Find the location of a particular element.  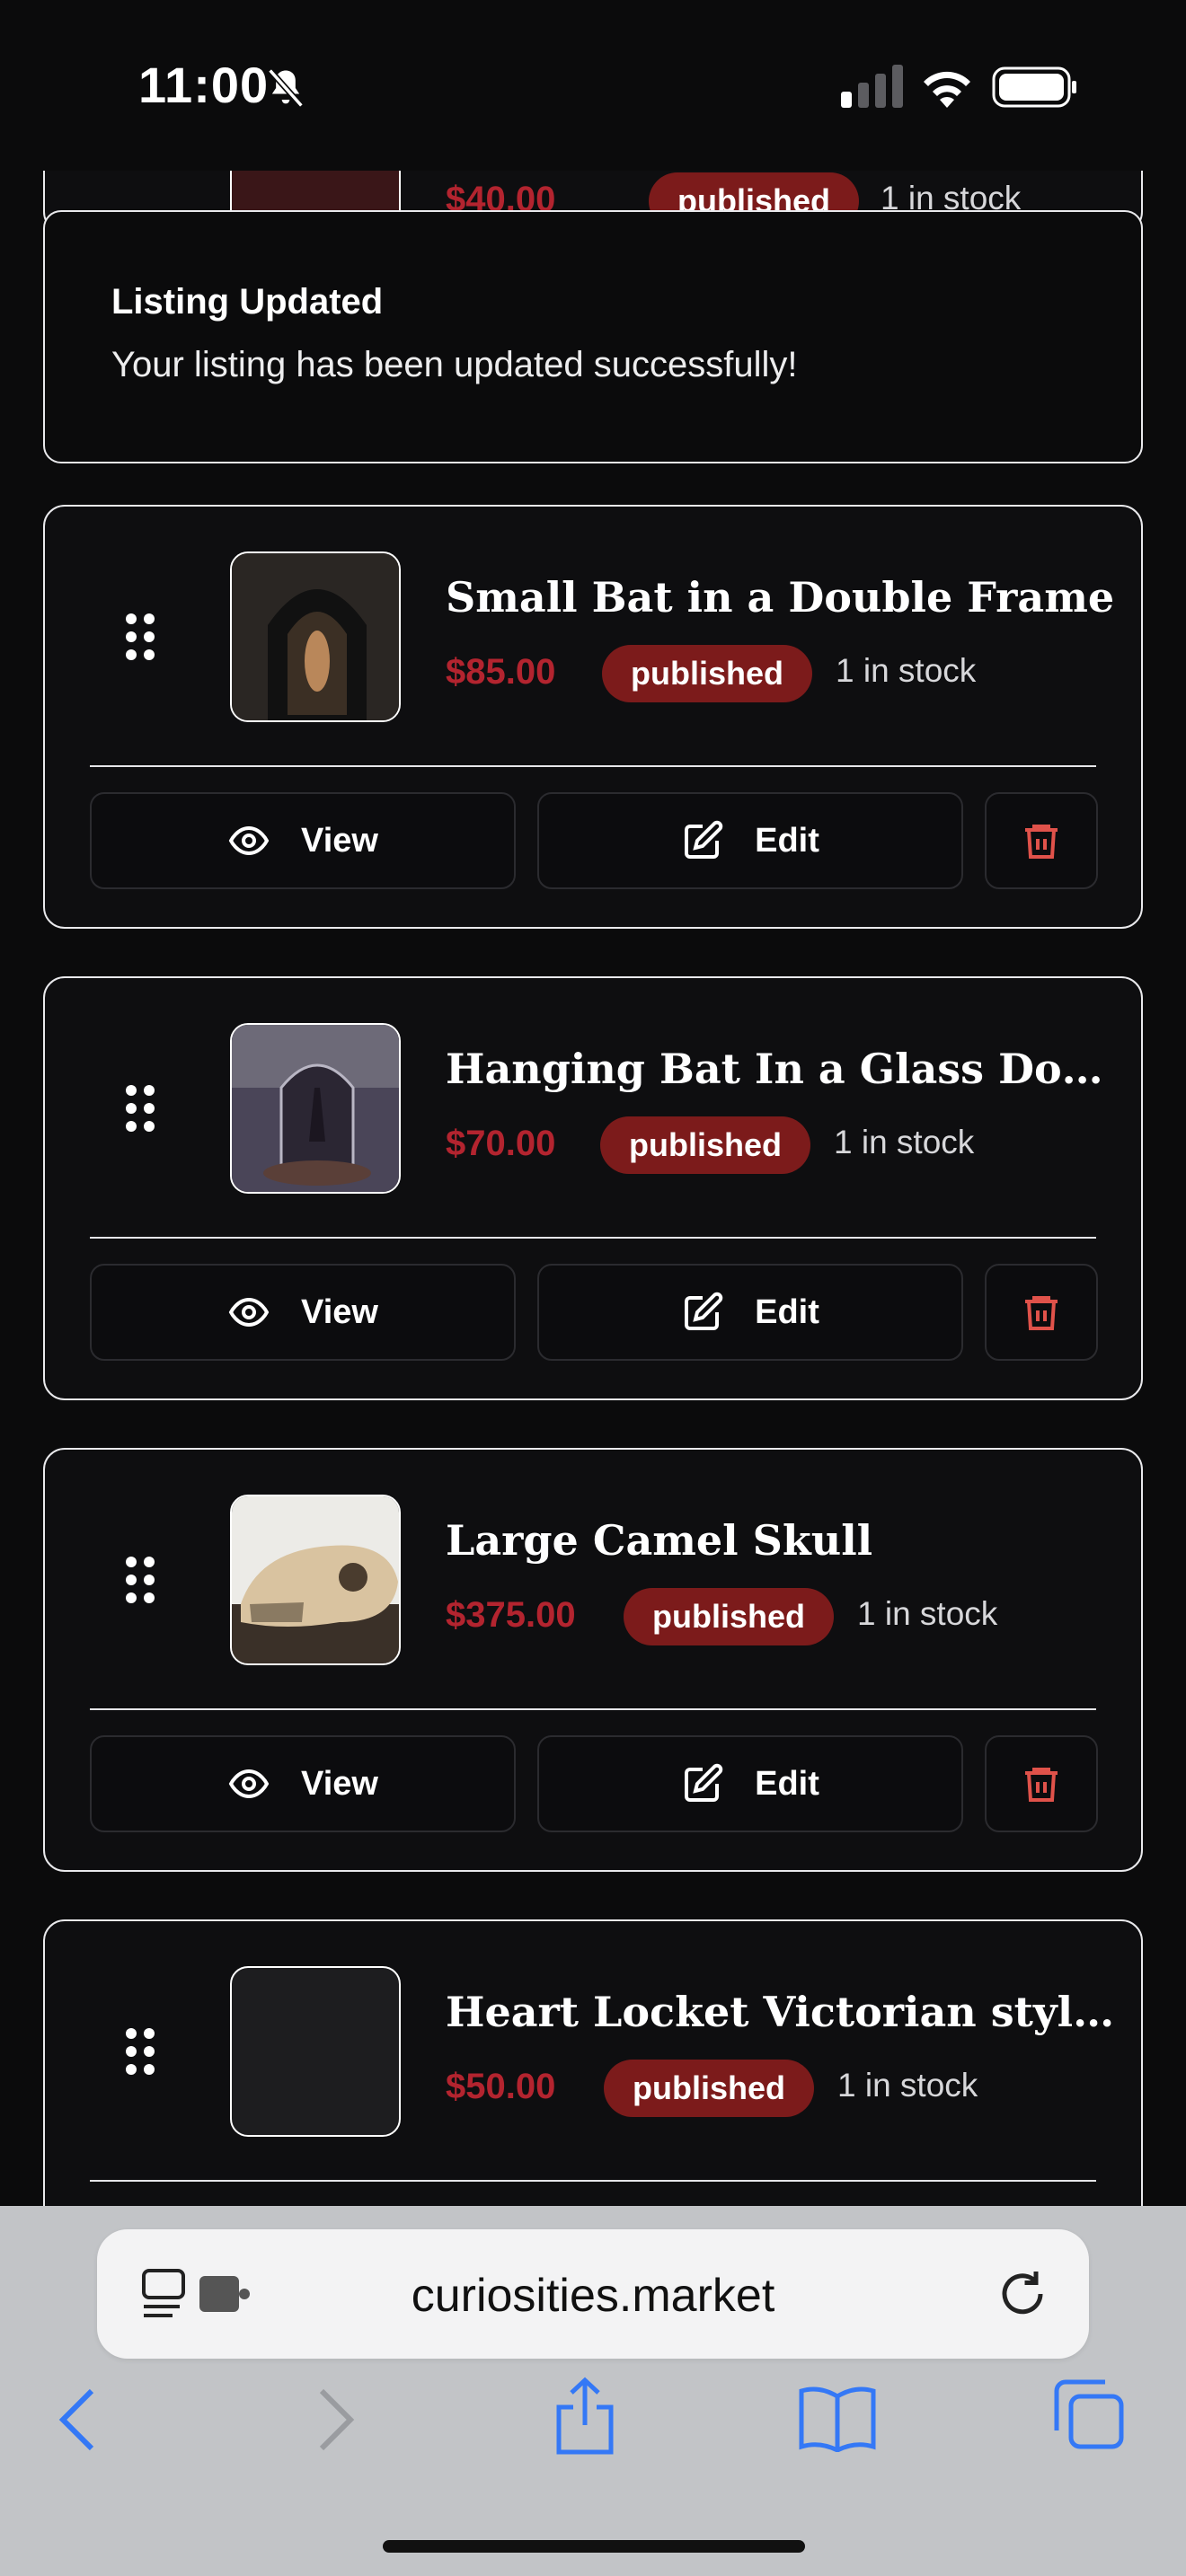

clock: 11:00 is located at coordinates (204, 85).